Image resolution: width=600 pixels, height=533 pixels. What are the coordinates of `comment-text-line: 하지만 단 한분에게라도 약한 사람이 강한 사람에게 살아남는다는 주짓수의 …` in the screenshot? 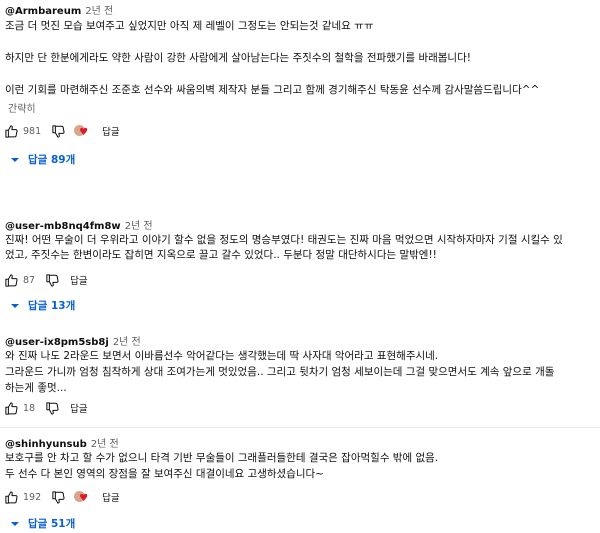 It's located at (238, 58).